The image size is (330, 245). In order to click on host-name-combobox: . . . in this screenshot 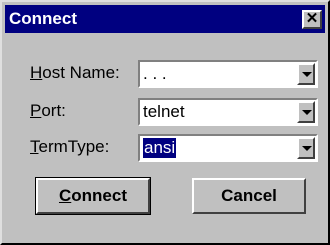, I will do `click(228, 74)`.